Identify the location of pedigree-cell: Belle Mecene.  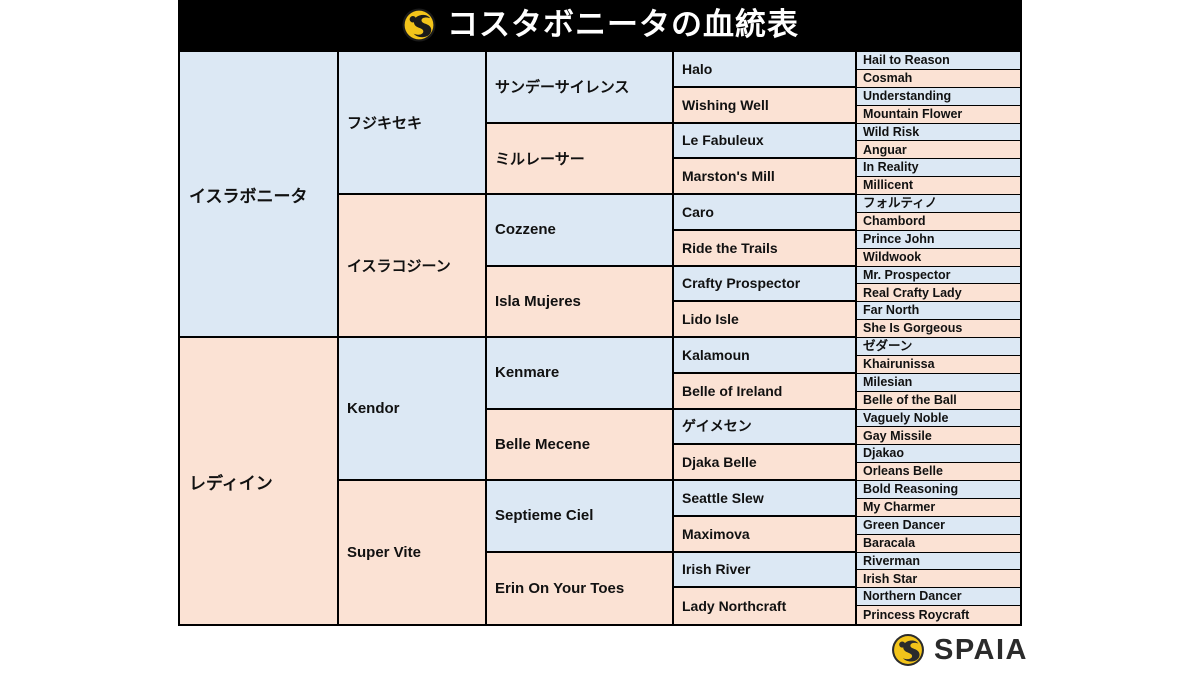
(580, 445).